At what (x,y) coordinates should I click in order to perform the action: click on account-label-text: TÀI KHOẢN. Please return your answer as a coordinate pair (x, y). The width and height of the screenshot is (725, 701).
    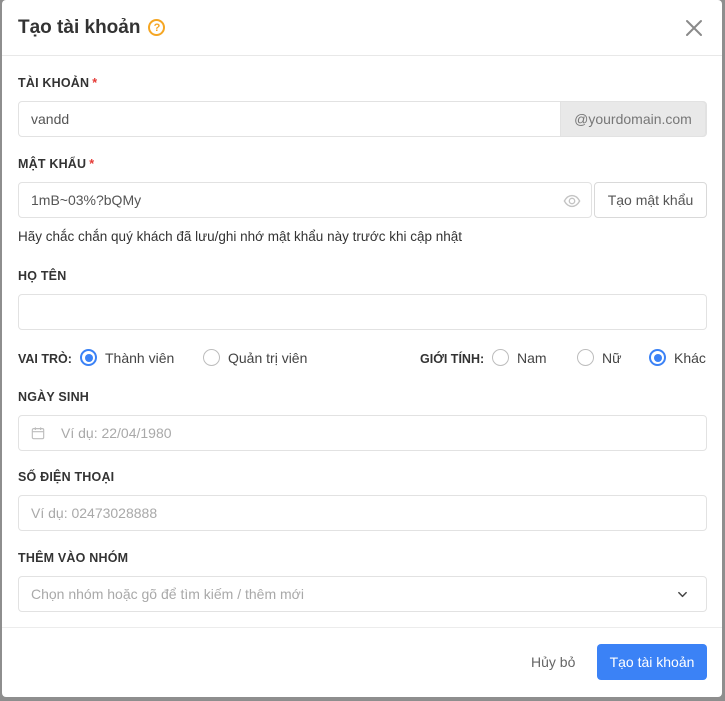
    Looking at the image, I should click on (54, 83).